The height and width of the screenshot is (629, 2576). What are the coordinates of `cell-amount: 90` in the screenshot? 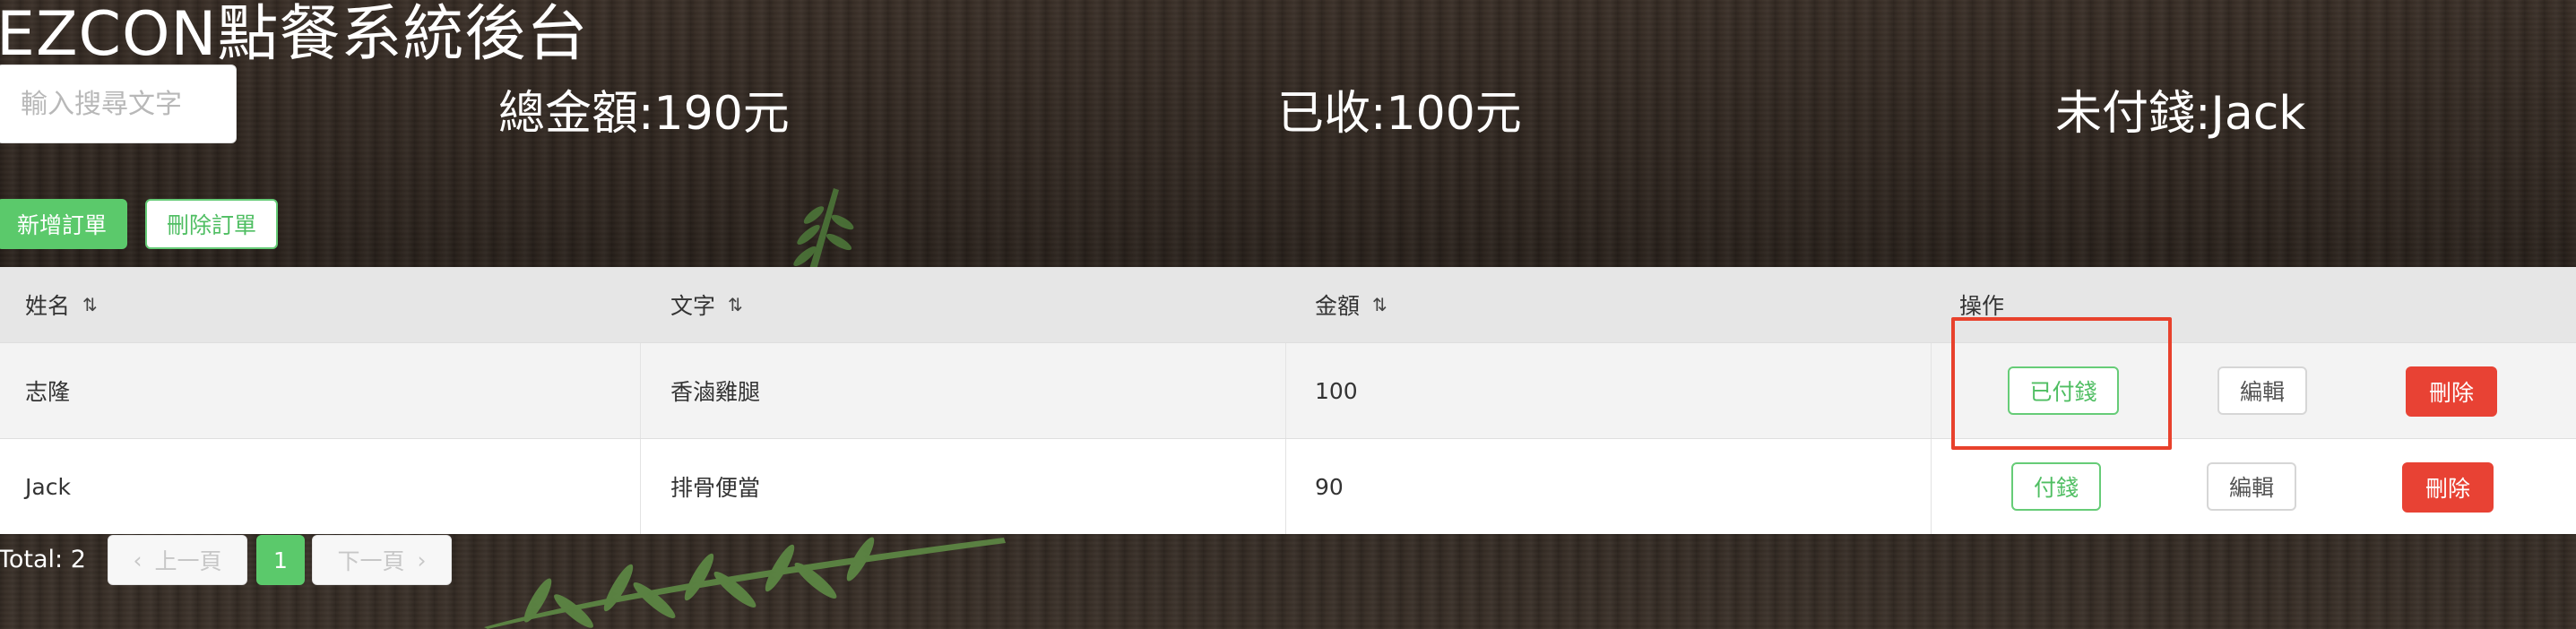 It's located at (1329, 486).